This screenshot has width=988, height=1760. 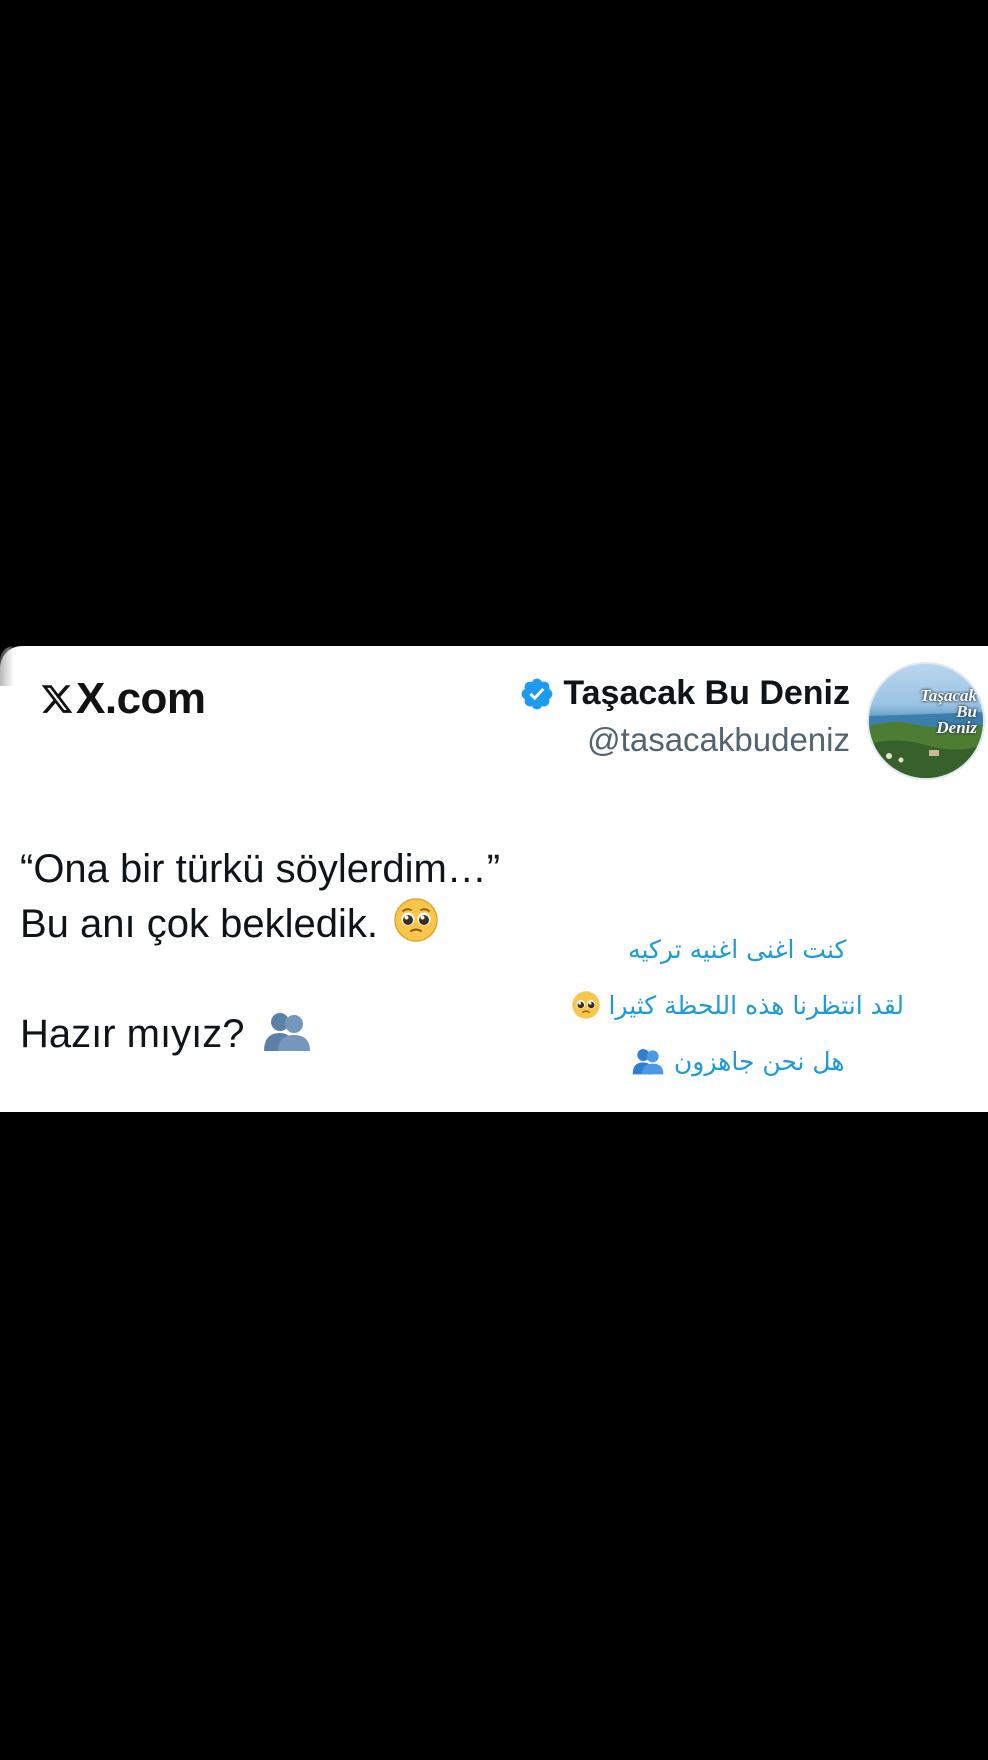 What do you see at coordinates (260, 1034) in the screenshot?
I see `tweet-line-3: Hazır mıyız?` at bounding box center [260, 1034].